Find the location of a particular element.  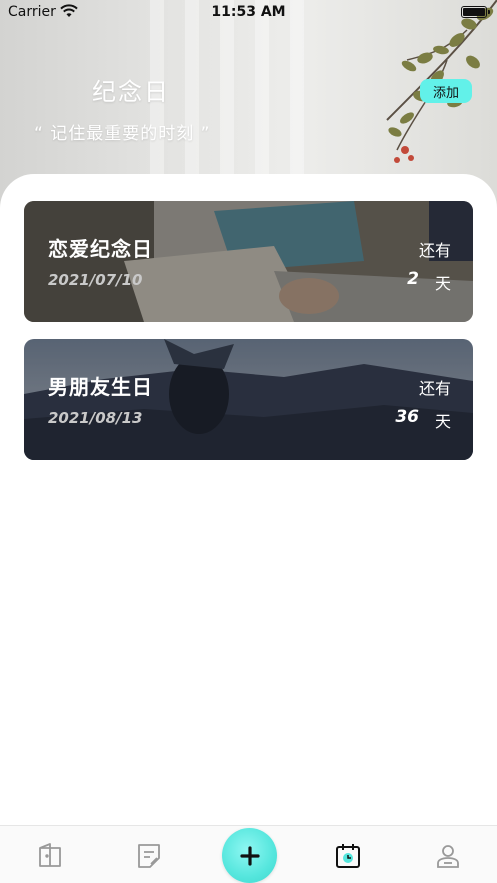

anniversary-date: 2021/07/10 is located at coordinates (95, 280).